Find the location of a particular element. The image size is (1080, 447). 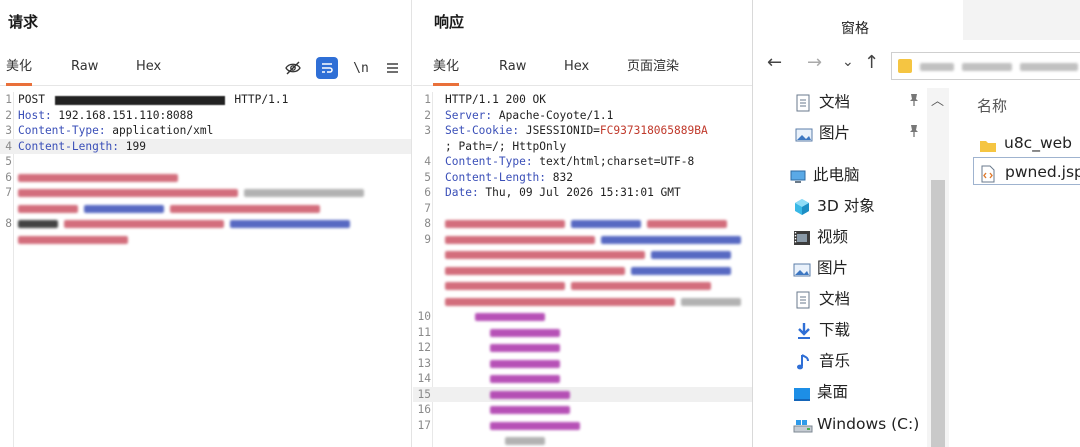

request-tabs: 美化 Raw Hex \n is located at coordinates (205, 69).